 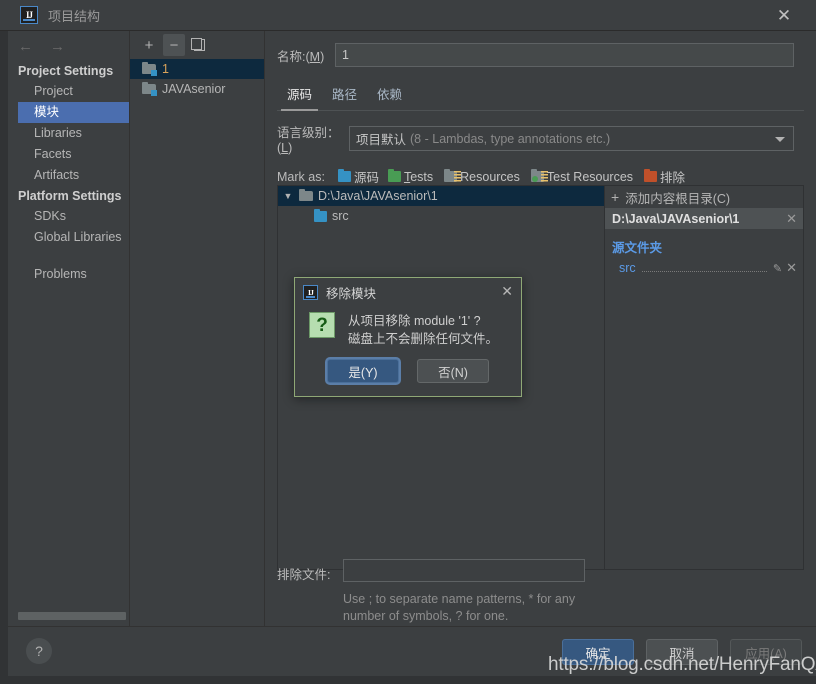 I want to click on sidebar-item-facets: Facets, so click(x=68, y=154).